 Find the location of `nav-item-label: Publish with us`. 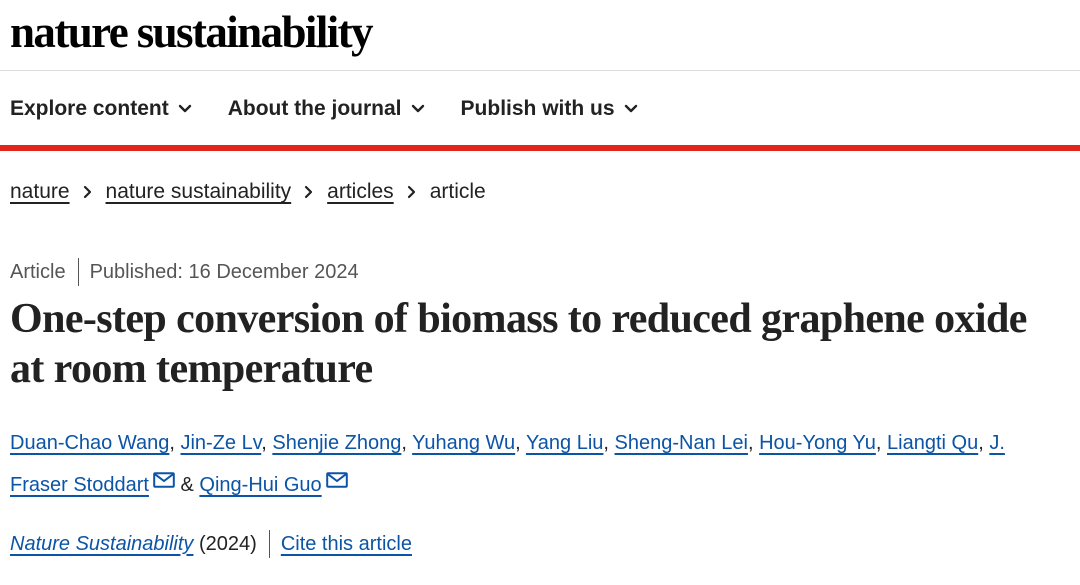

nav-item-label: Publish with us is located at coordinates (537, 108).